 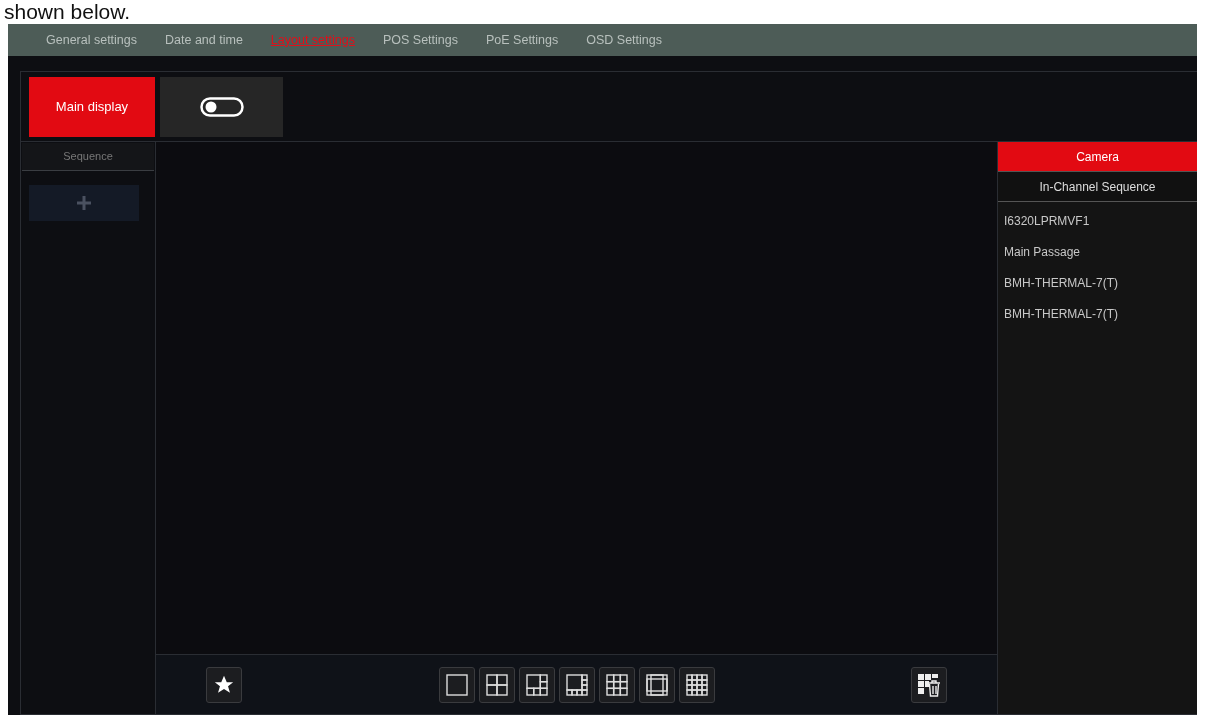 I want to click on source-tab: Camera, so click(x=1097, y=157).